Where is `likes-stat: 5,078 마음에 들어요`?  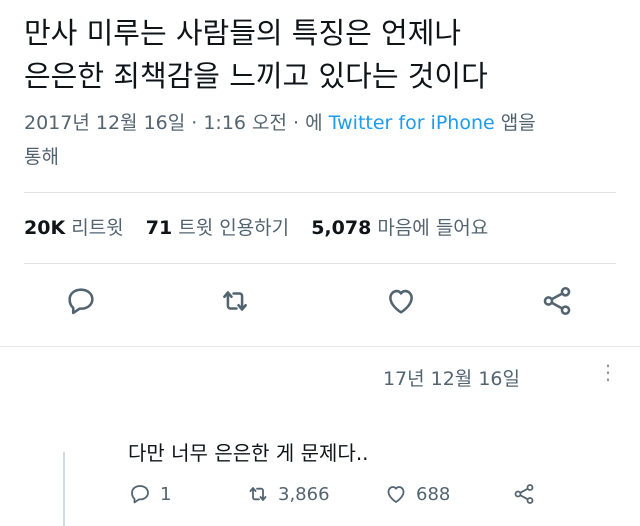 likes-stat: 5,078 마음에 들어요 is located at coordinates (399, 228).